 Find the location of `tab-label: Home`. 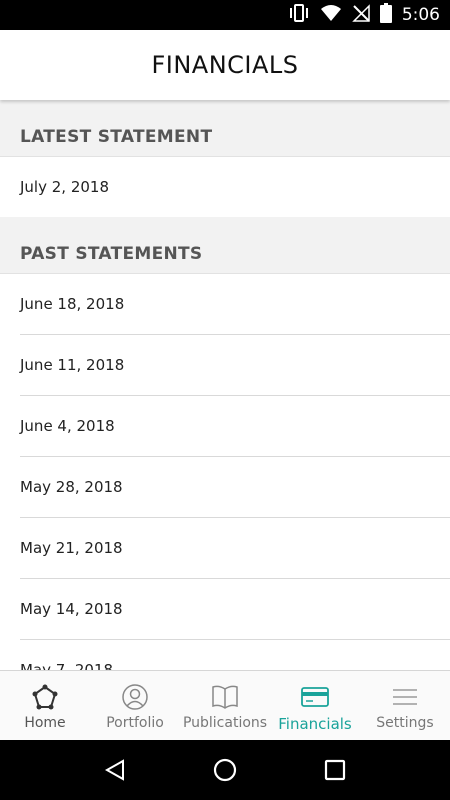

tab-label: Home is located at coordinates (45, 723).